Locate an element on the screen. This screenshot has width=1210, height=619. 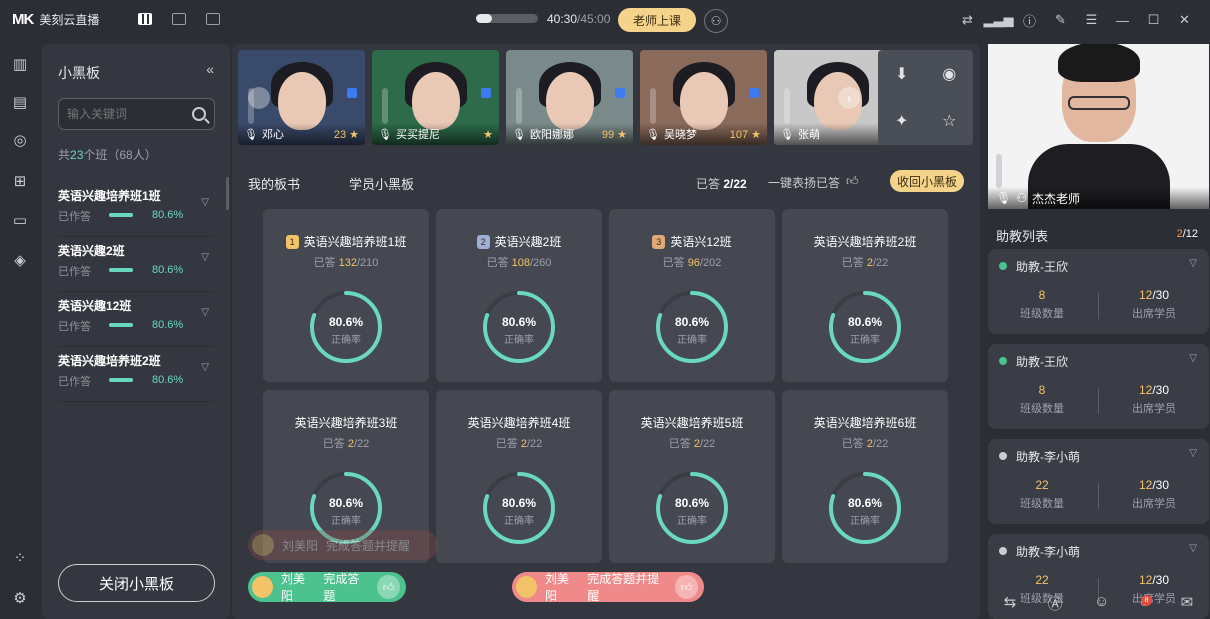
class-count-value: 8 is located at coordinates (1042, 390).